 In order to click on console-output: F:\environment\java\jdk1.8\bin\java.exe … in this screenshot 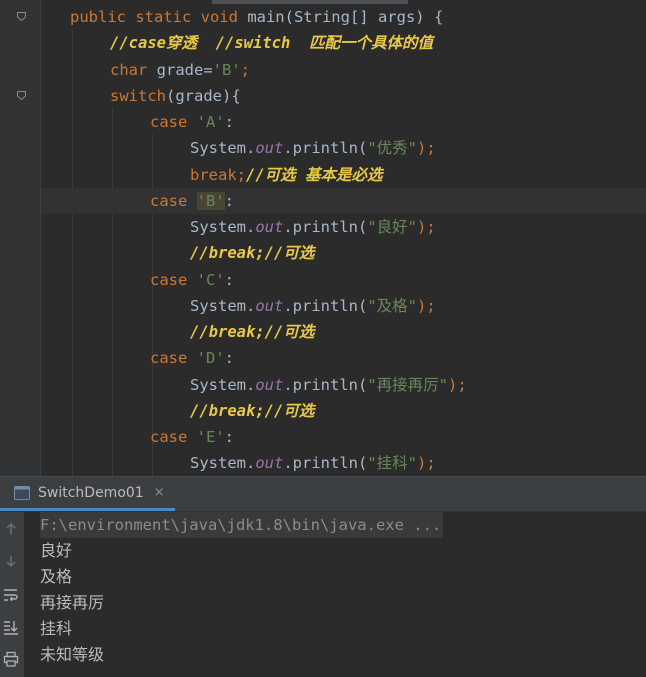, I will do `click(242, 590)`.